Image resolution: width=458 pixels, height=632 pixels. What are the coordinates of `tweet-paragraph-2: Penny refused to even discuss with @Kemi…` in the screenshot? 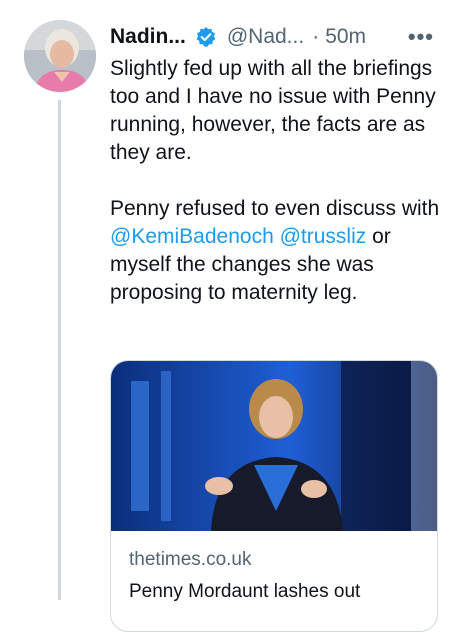 It's located at (275, 251).